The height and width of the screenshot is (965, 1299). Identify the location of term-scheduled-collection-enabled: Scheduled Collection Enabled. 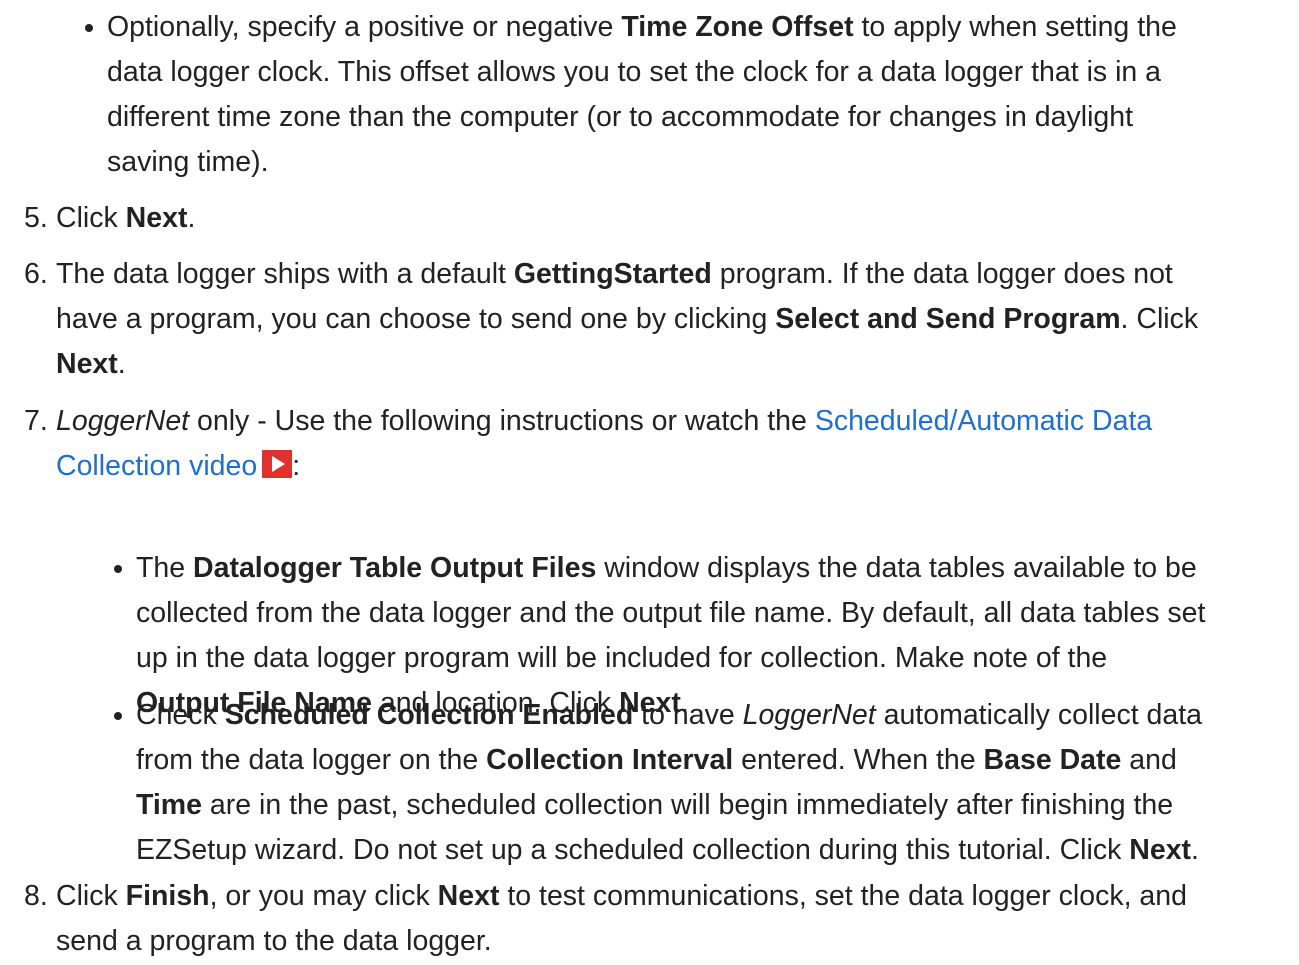
(429, 715).